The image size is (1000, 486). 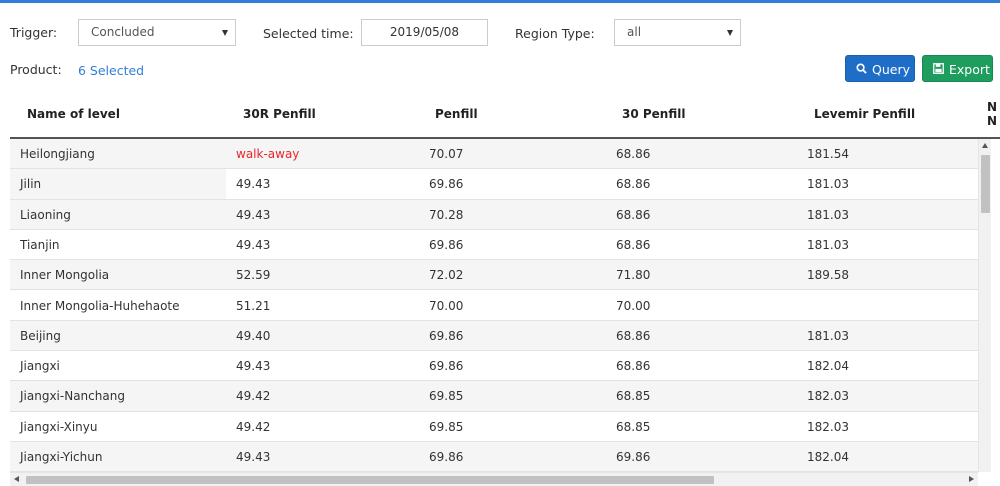 What do you see at coordinates (446, 305) in the screenshot?
I see `cell-penfill: 70.00` at bounding box center [446, 305].